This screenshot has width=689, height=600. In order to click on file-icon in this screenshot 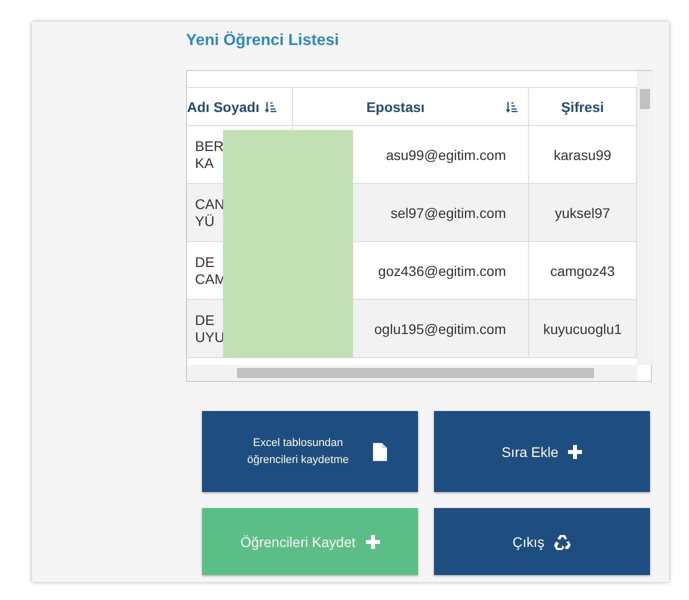, I will do `click(380, 451)`.